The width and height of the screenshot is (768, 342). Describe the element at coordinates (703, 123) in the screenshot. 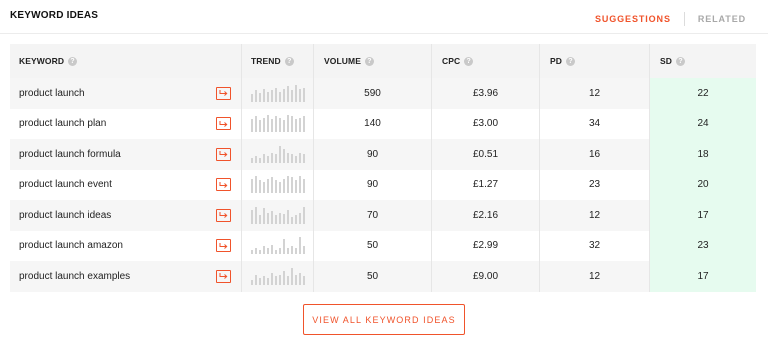

I see `sd-cell: 24` at that location.